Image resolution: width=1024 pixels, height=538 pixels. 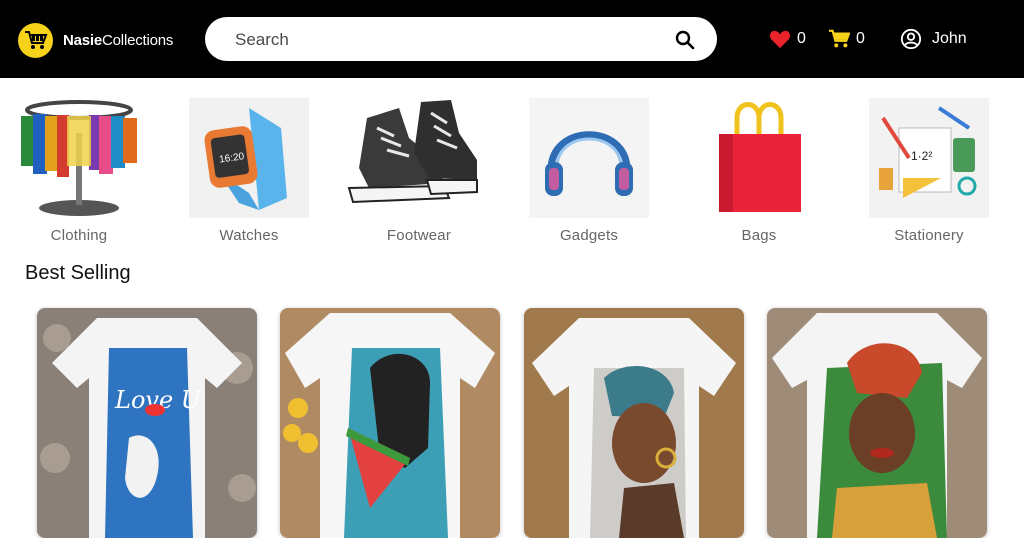 What do you see at coordinates (921, 156) in the screenshot?
I see `svg-text: 1·2²` at bounding box center [921, 156].